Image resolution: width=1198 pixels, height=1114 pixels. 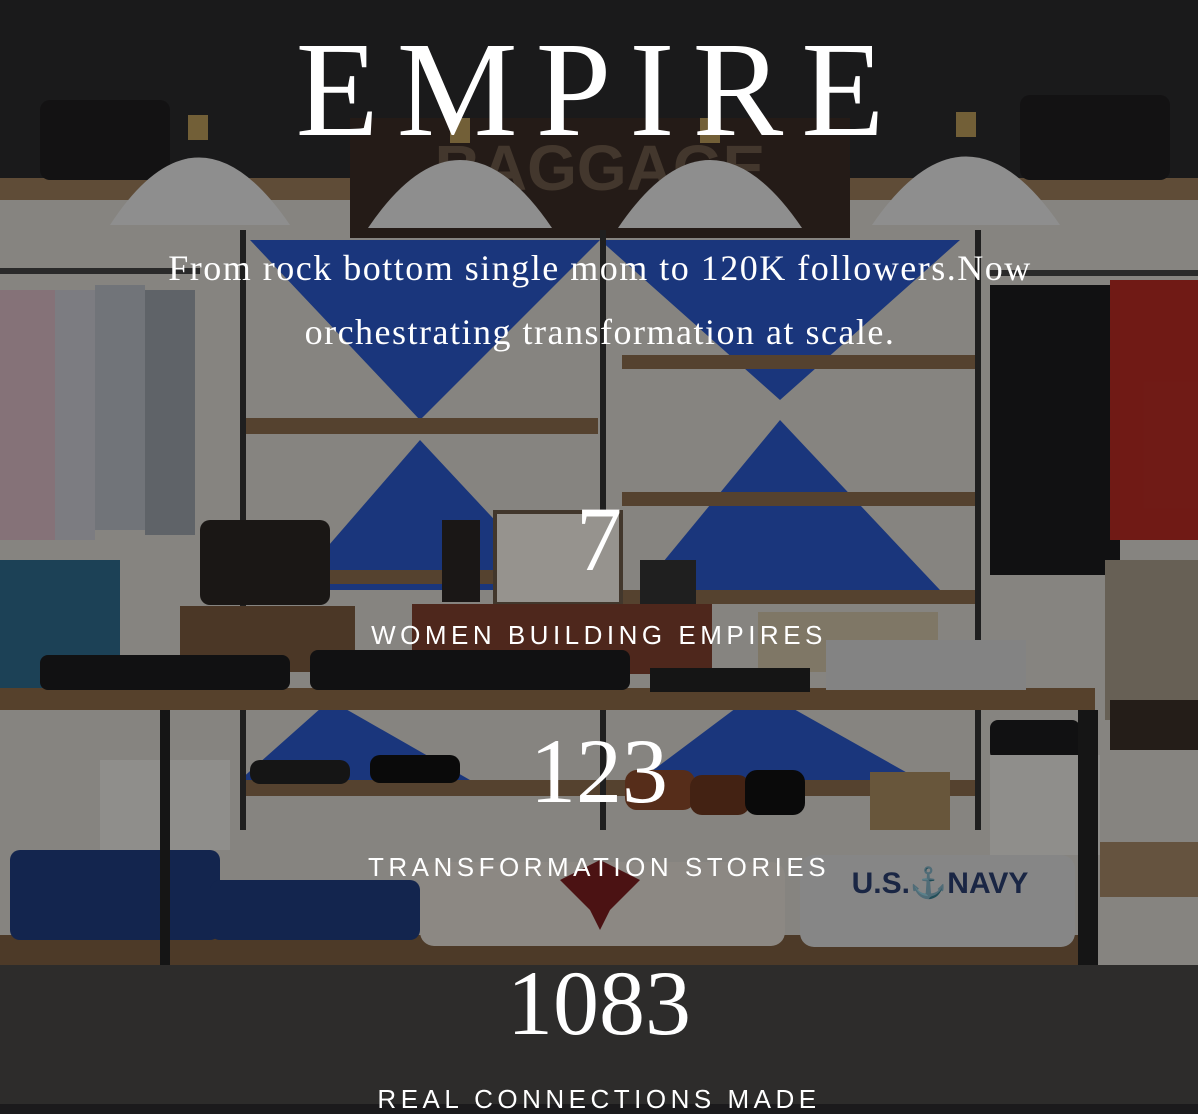 What do you see at coordinates (599, 771) in the screenshot?
I see `stat-number-stories: 123` at bounding box center [599, 771].